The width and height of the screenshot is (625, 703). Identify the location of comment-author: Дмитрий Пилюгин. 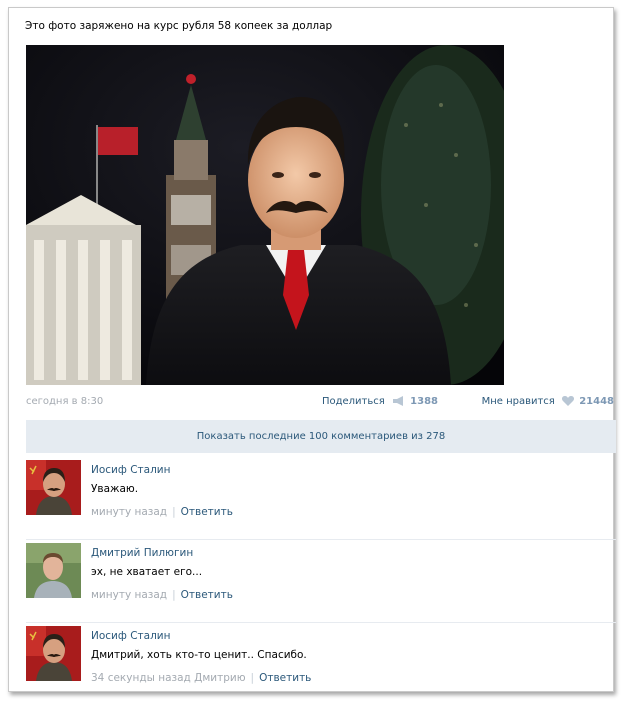
(142, 553).